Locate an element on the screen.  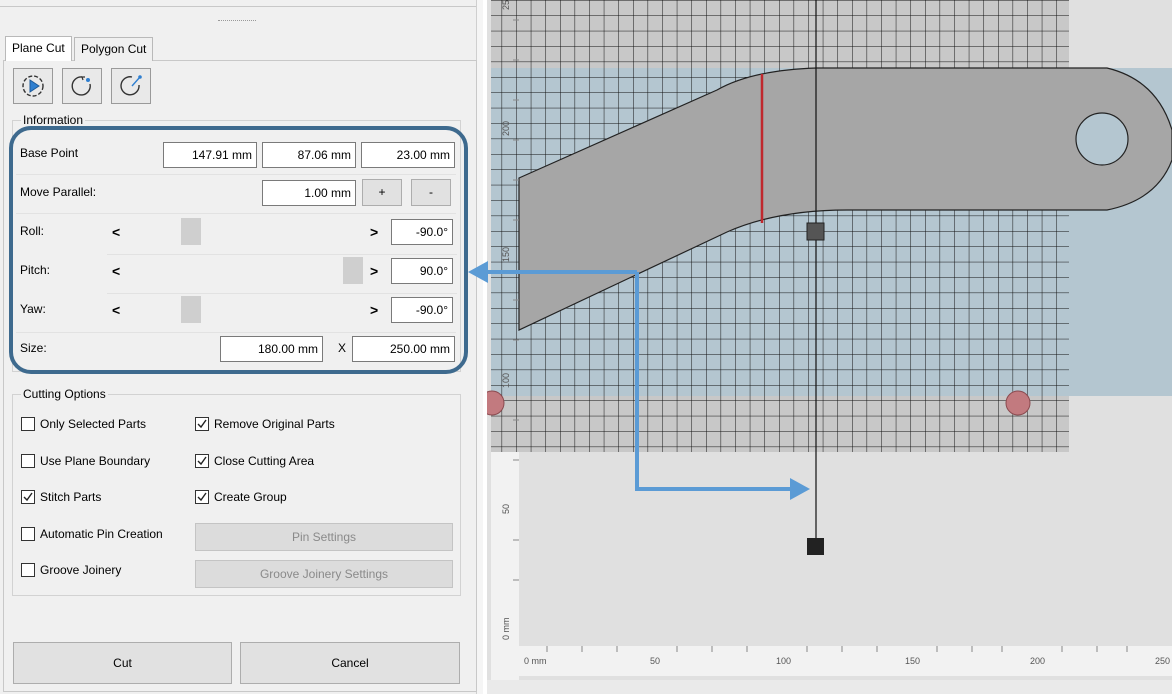
hruler-label-250: 250 is located at coordinates (1162, 661).